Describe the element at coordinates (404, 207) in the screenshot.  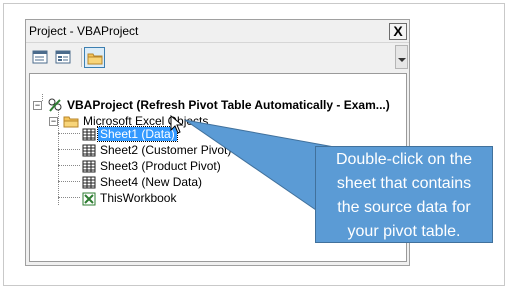
I see `callout-line: the source data for` at that location.